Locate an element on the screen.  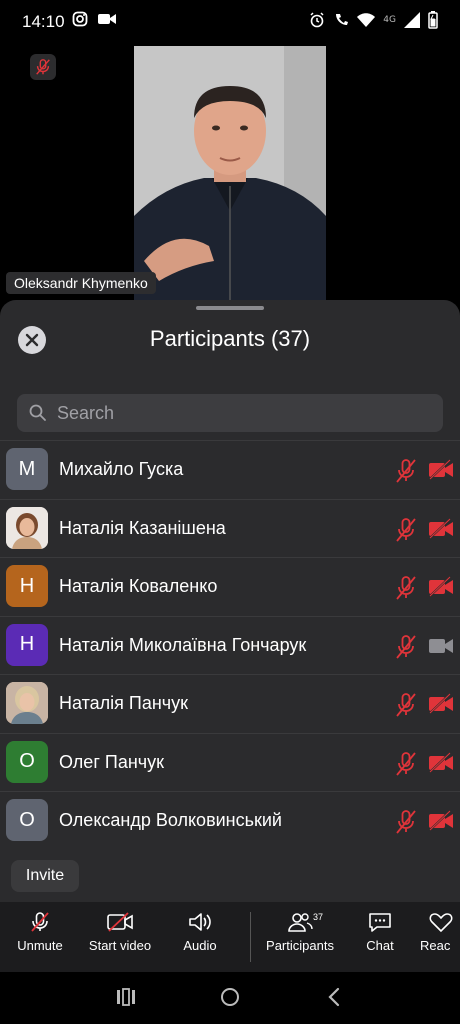
participant-row: Н Наталія Коваленко is located at coordinates (230, 586).